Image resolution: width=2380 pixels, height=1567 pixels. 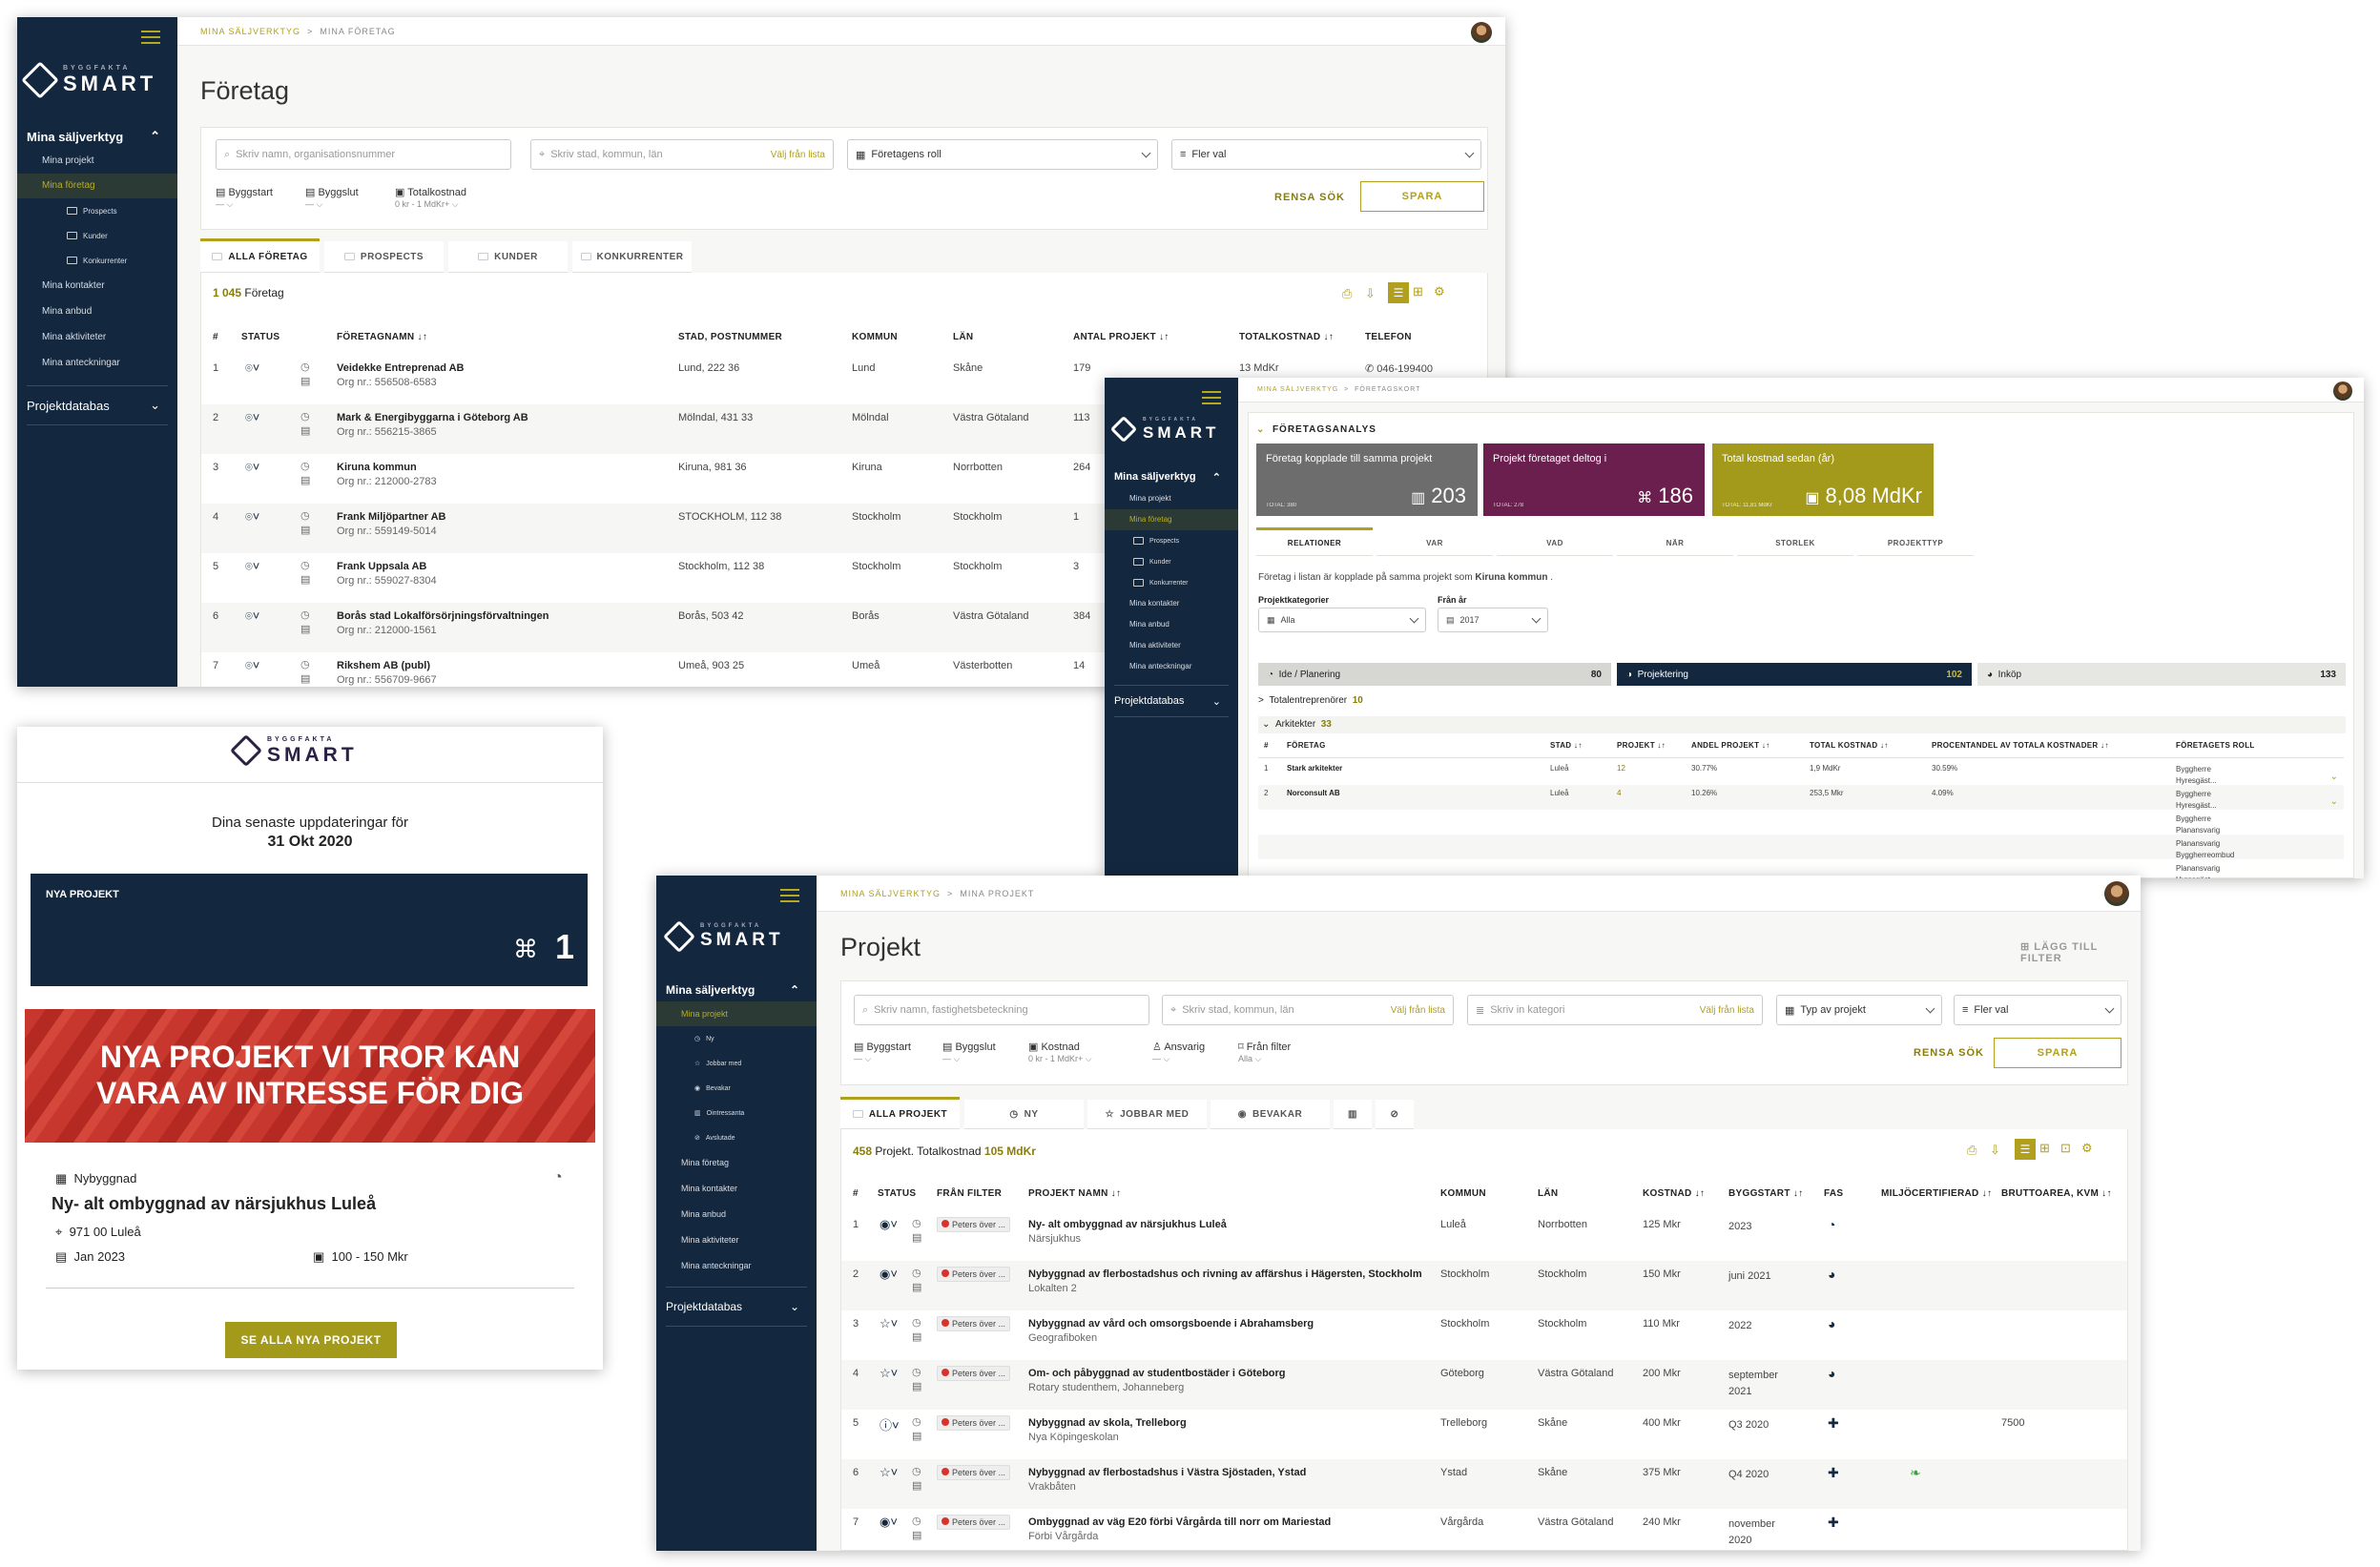 What do you see at coordinates (736, 1089) in the screenshot?
I see `nav-watching: ◉ Bevakar` at bounding box center [736, 1089].